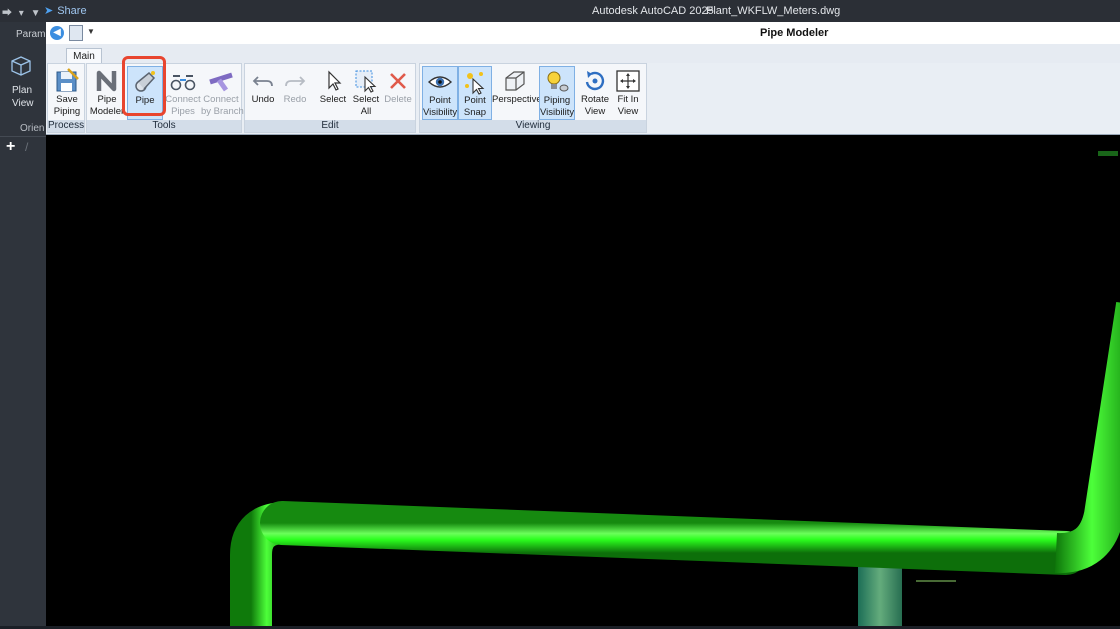  What do you see at coordinates (107, 99) in the screenshot?
I see `button-label: Pipe` at bounding box center [107, 99].